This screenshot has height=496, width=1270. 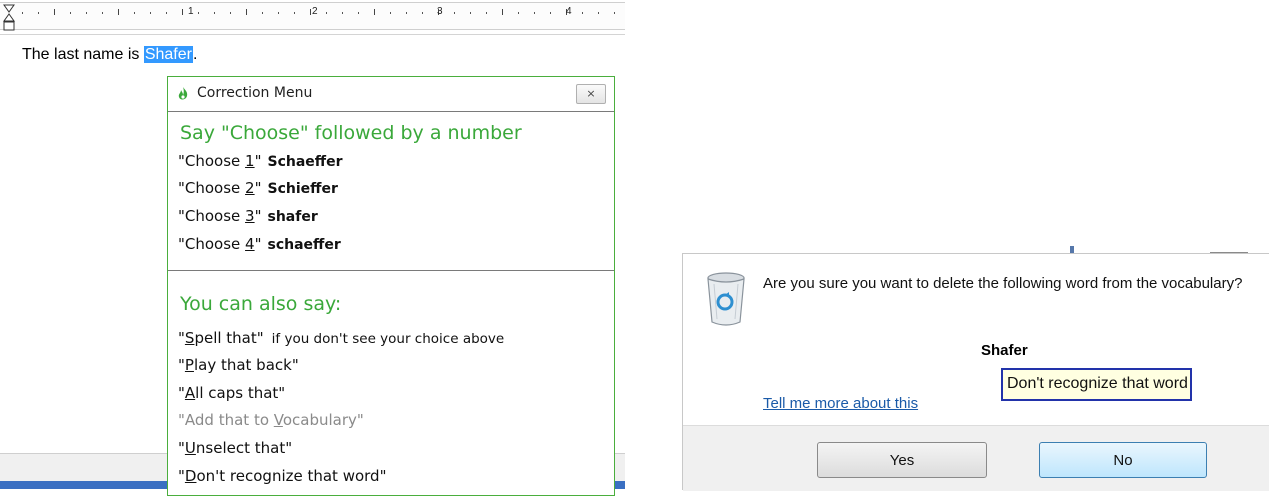 I want to click on ruler-number: 4, so click(x=569, y=11).